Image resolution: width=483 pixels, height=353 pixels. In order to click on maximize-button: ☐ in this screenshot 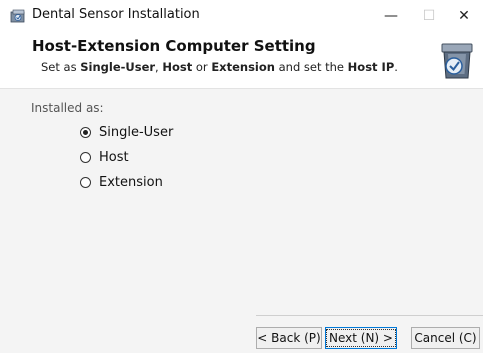, I will do `click(429, 16)`.